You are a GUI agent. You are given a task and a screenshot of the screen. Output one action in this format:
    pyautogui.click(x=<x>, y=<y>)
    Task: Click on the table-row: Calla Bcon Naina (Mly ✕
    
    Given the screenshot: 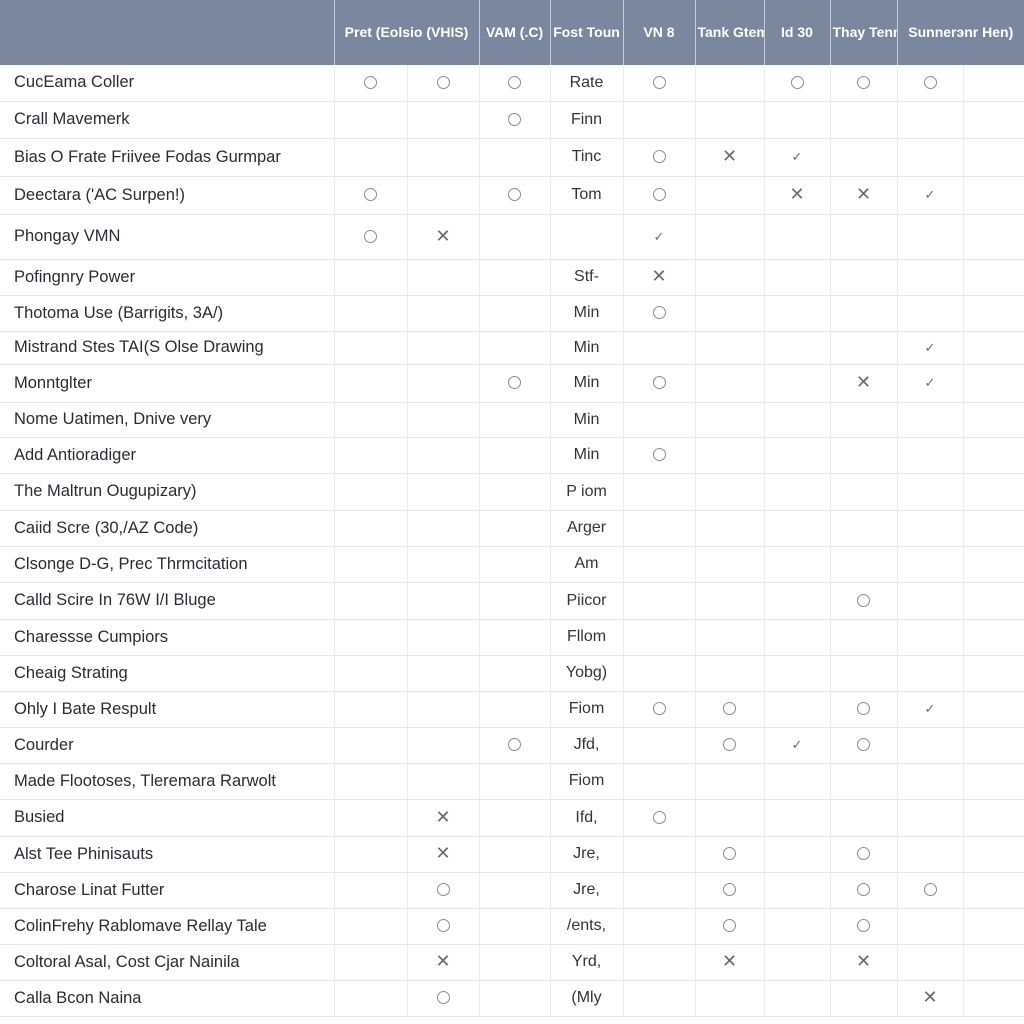 What is the action you would take?
    pyautogui.click(x=512, y=998)
    